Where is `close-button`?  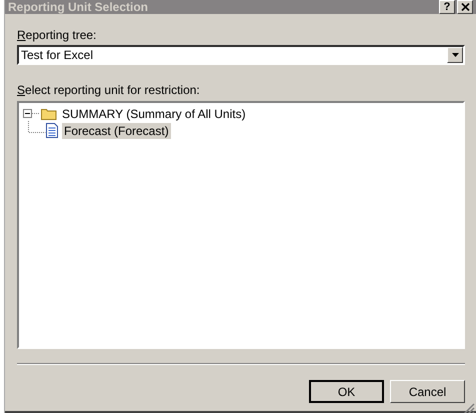
close-button is located at coordinates (465, 7).